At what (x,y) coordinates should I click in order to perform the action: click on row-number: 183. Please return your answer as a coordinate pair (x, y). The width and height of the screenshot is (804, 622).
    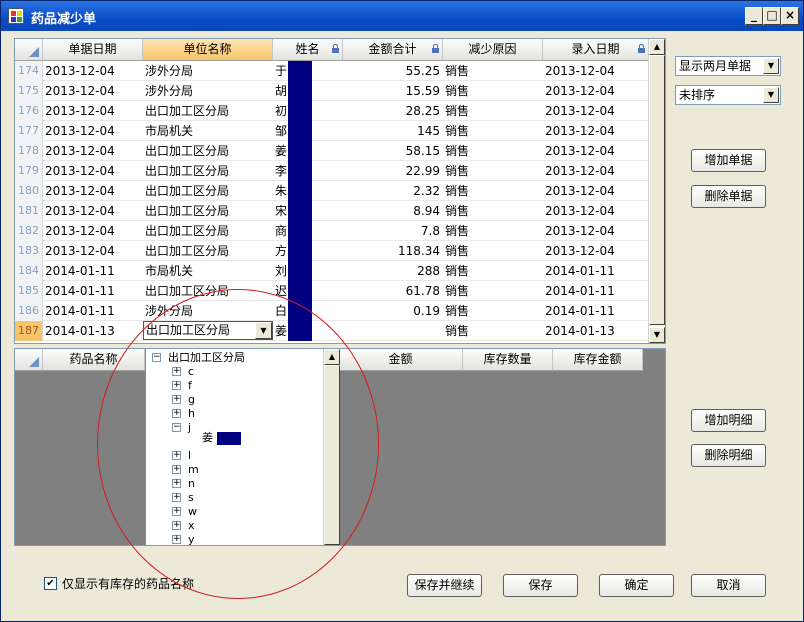
    Looking at the image, I should click on (29, 251).